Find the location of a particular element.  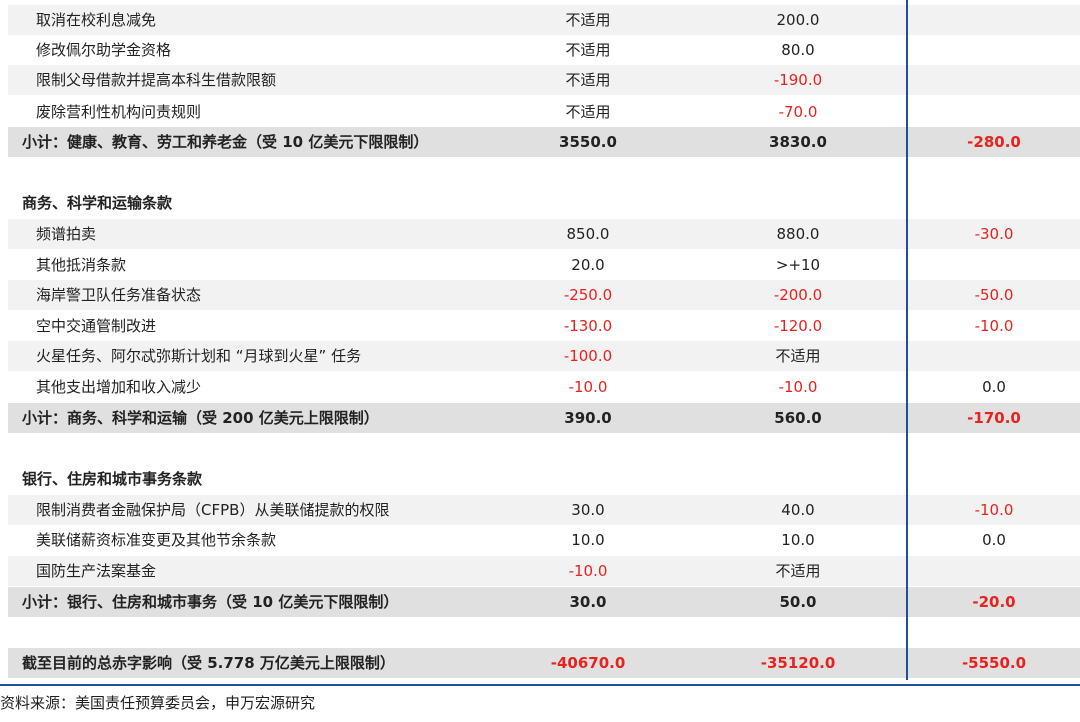

value-col-1: -40670.0 is located at coordinates (588, 663).